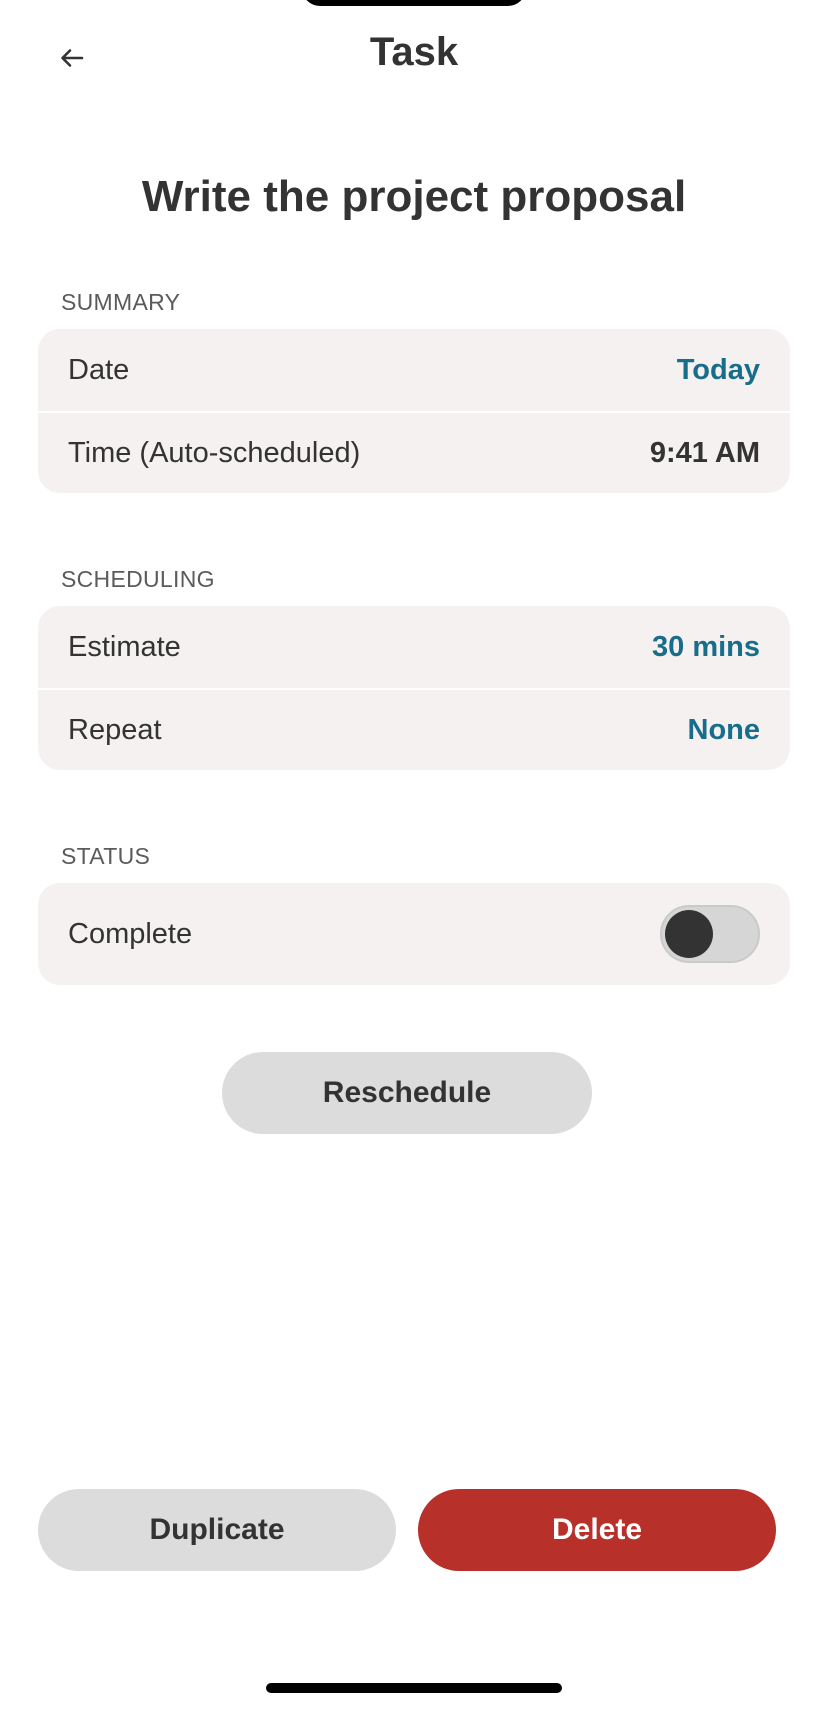  Describe the element at coordinates (115, 729) in the screenshot. I see `repeat-label: Repeat` at that location.